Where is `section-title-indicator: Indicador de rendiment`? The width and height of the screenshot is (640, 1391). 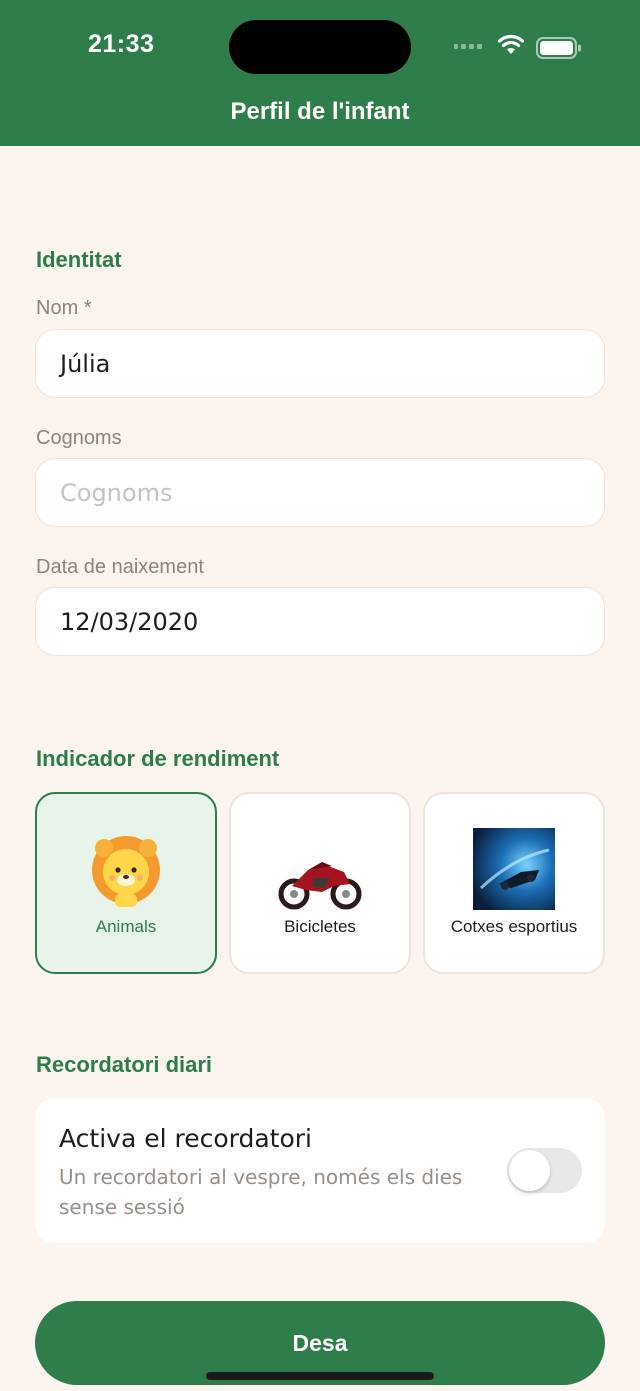
section-title-indicator: Indicador de rendiment is located at coordinates (158, 758).